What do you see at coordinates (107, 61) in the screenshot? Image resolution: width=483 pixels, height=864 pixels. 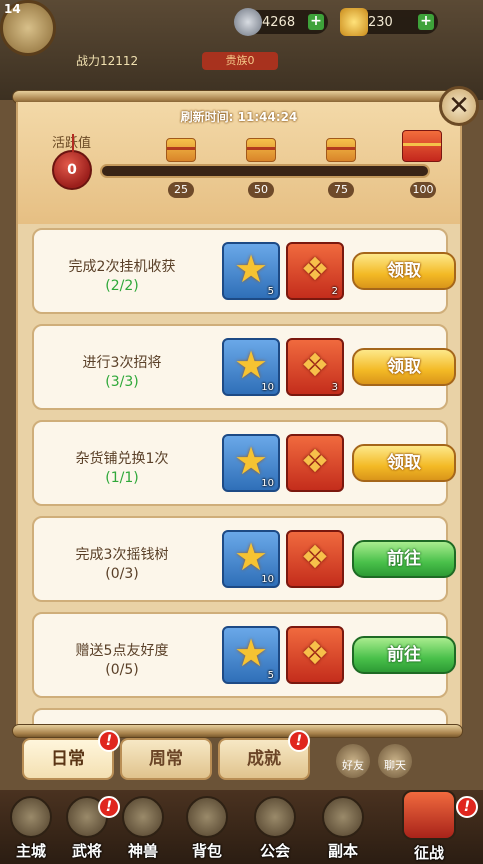 I see `combat-power: 战力12112` at bounding box center [107, 61].